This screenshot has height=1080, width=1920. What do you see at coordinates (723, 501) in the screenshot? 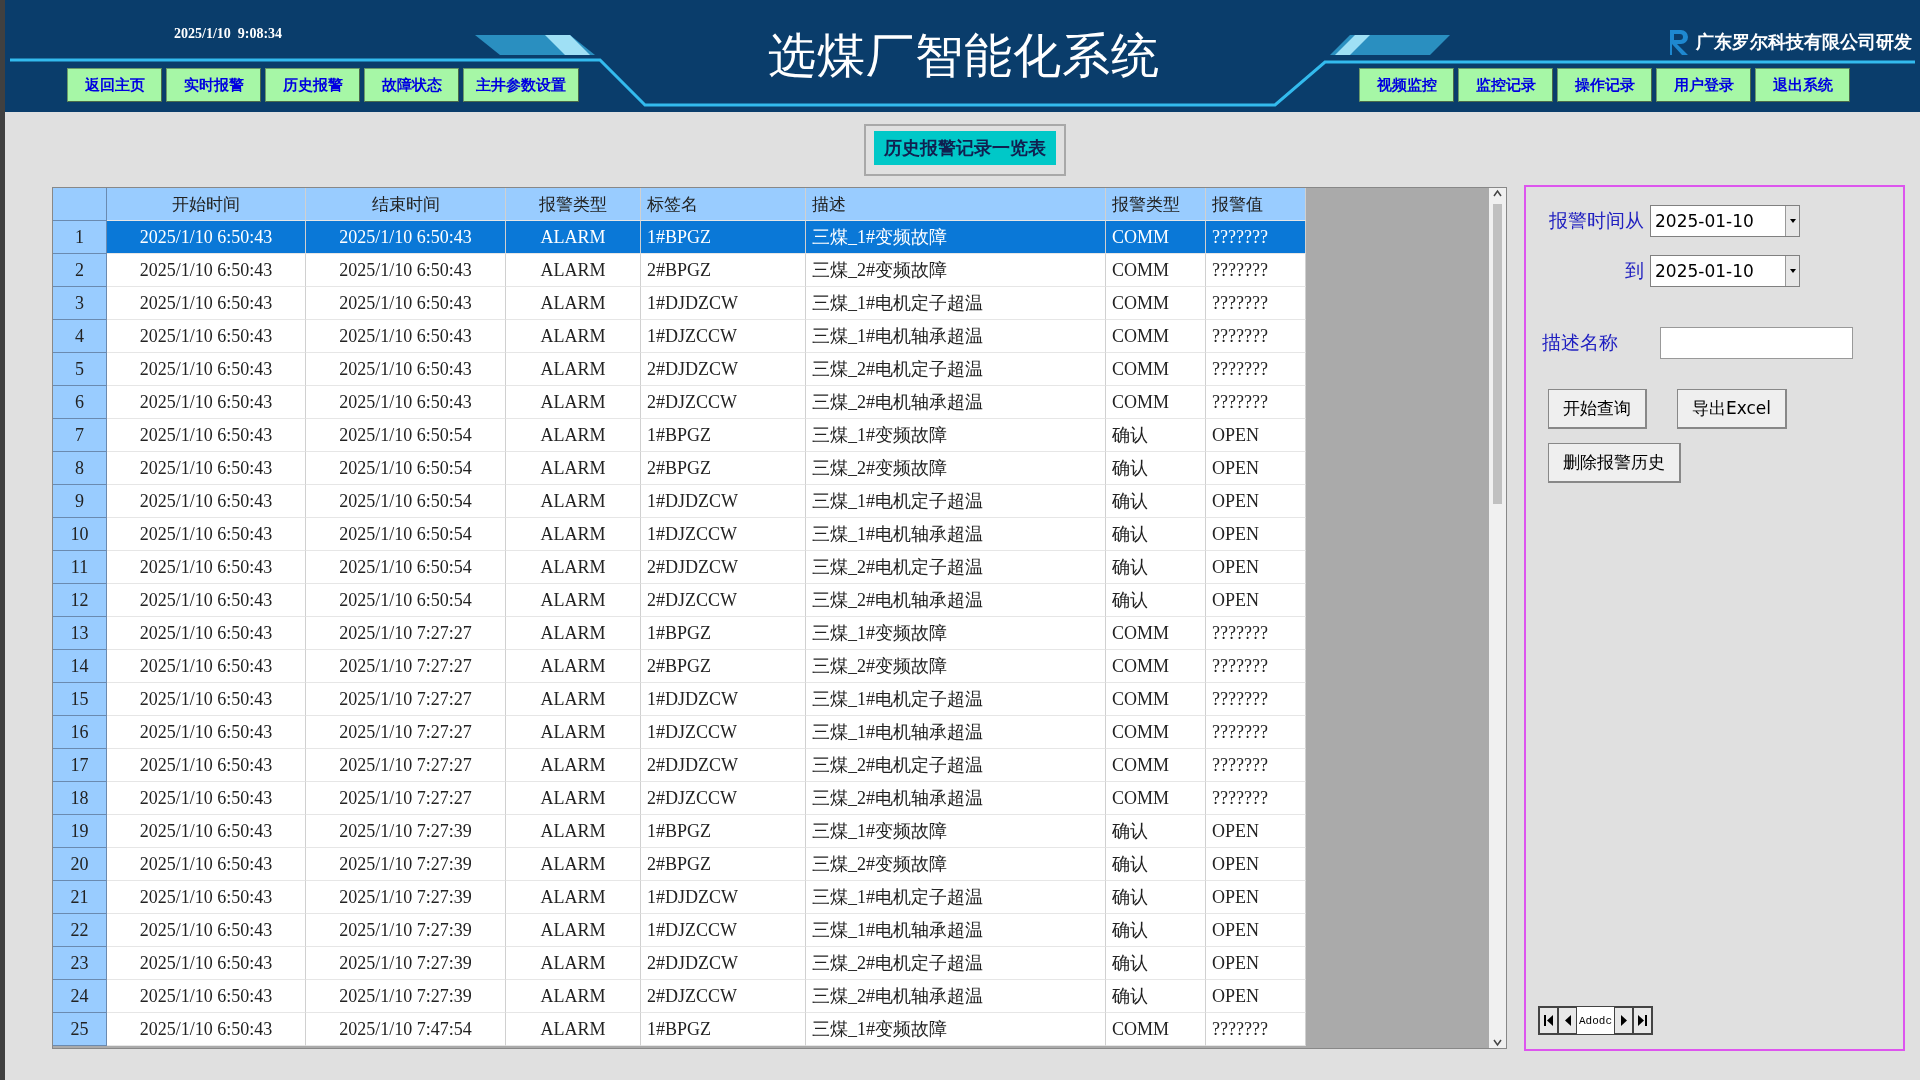
I see `table-cell: 1#DJDZCW` at bounding box center [723, 501].